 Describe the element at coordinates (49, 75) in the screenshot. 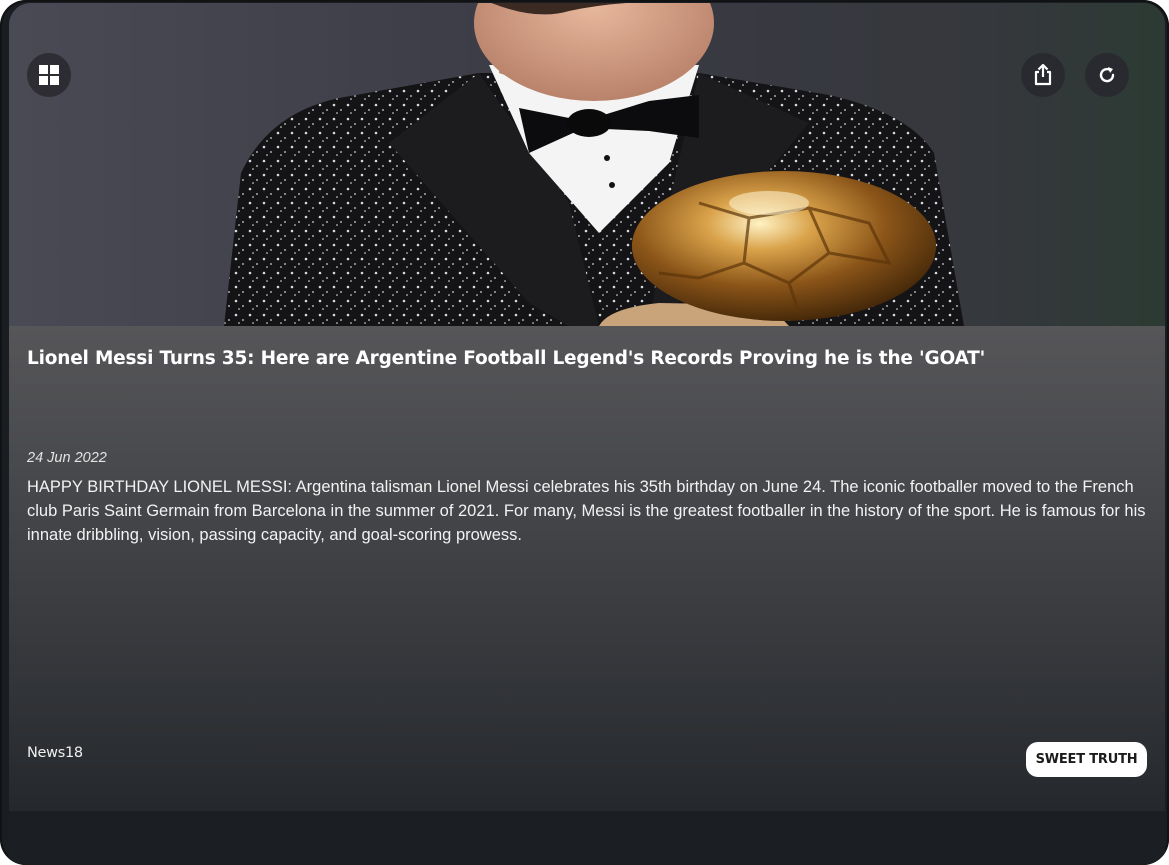

I see `windows-grid-icon` at that location.